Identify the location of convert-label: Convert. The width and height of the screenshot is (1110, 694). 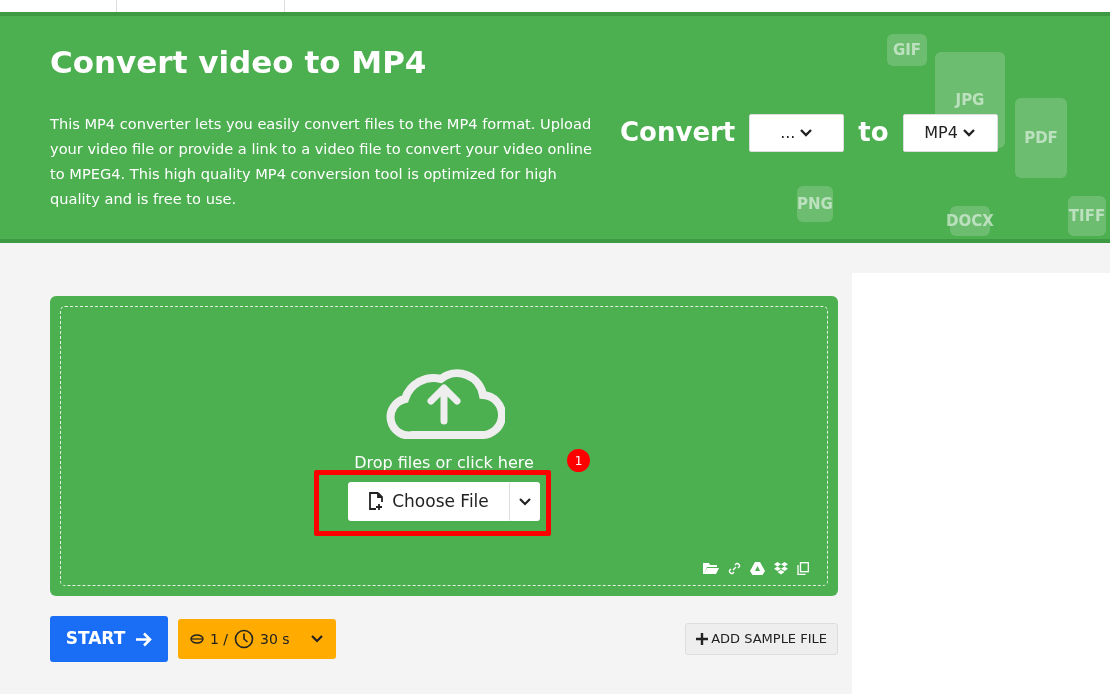
(678, 132).